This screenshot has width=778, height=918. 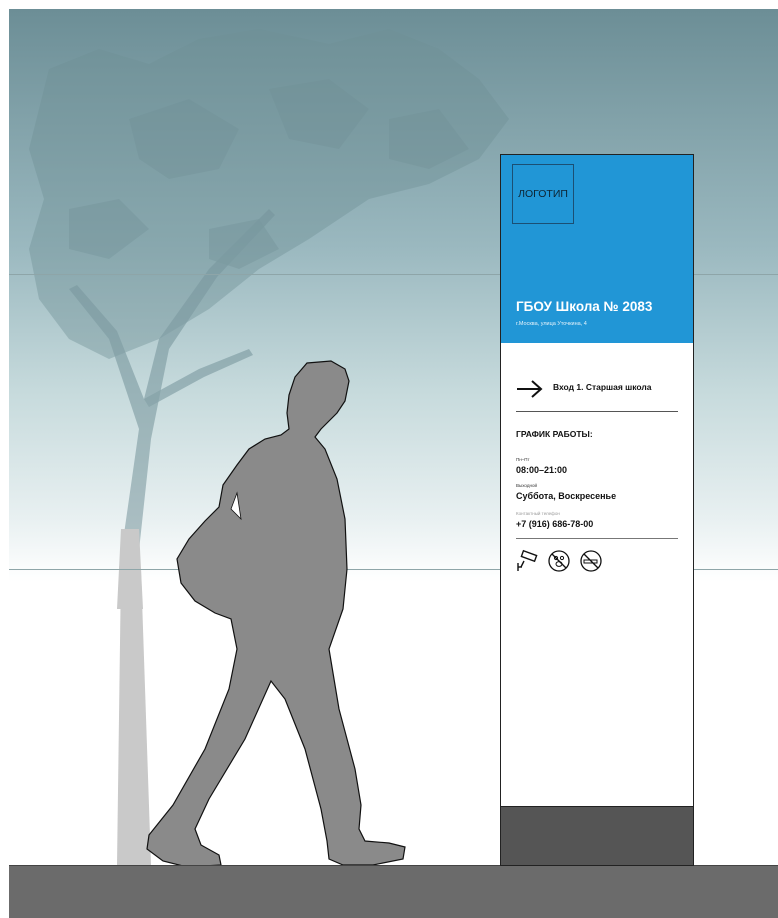 What do you see at coordinates (393, 891) in the screenshot?
I see `ground` at bounding box center [393, 891].